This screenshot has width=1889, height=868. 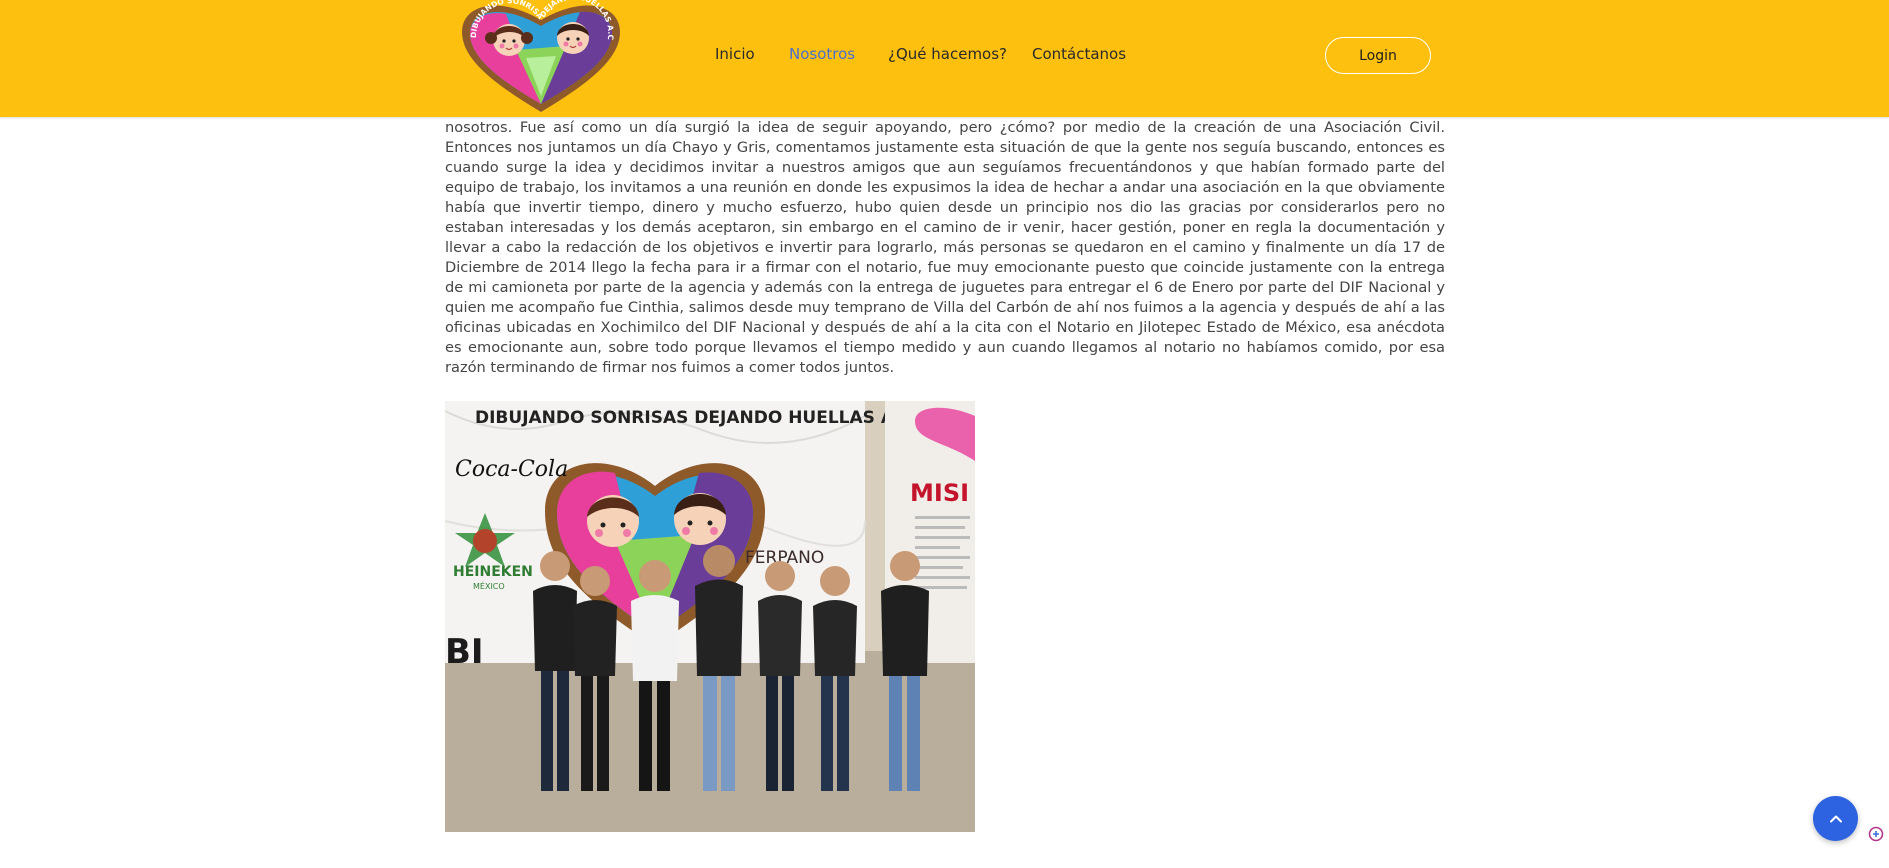 I want to click on side-banner-text: MISI, so click(x=939, y=493).